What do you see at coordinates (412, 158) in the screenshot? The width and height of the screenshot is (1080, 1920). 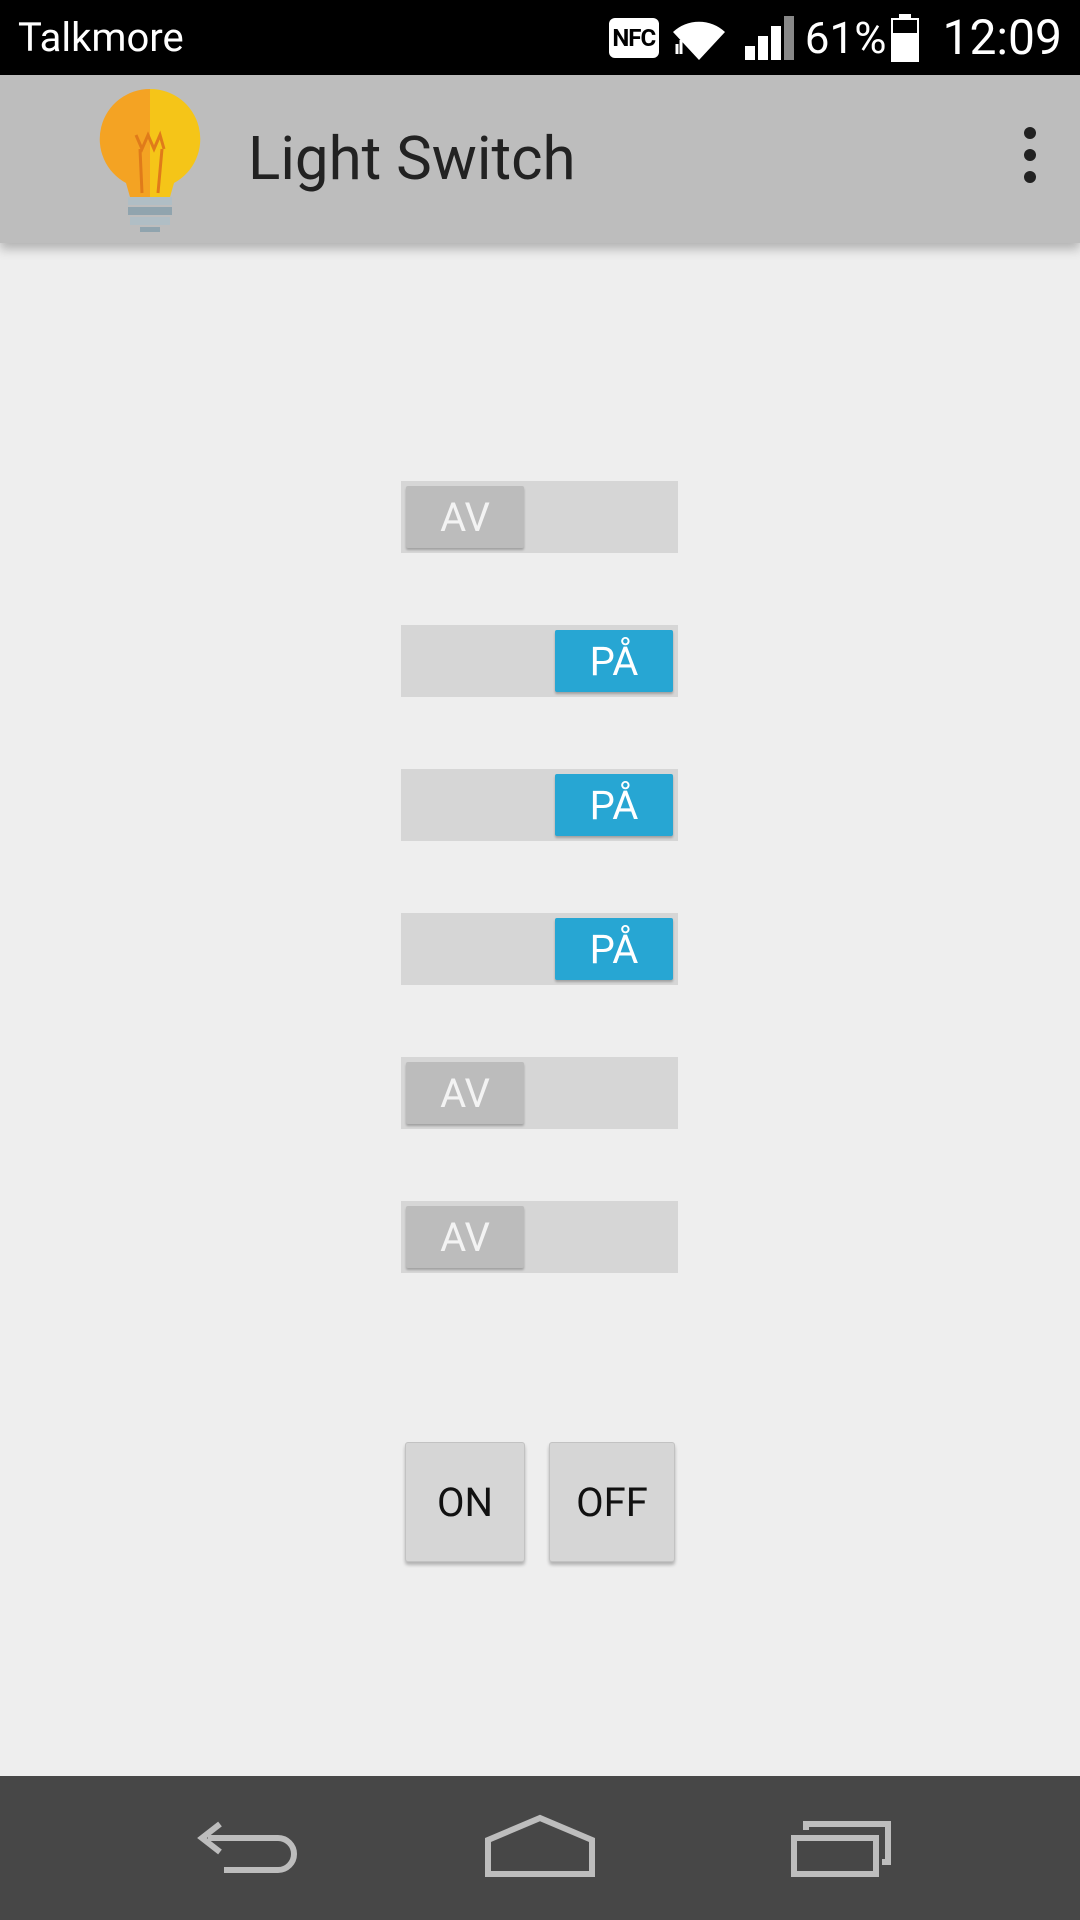 I see `app-title: Light Switch` at bounding box center [412, 158].